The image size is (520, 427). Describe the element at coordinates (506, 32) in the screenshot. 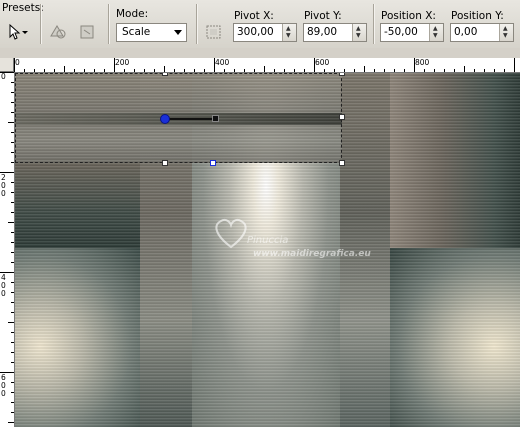

I see `position-y-spinner: ▲ ▼` at that location.